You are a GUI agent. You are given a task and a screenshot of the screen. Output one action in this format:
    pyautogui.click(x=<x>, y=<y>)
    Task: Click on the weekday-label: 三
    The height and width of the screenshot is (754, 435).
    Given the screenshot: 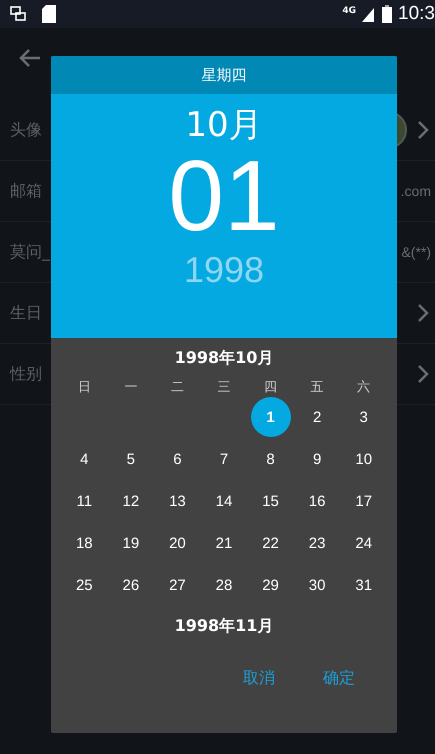 What is the action you would take?
    pyautogui.click(x=224, y=387)
    